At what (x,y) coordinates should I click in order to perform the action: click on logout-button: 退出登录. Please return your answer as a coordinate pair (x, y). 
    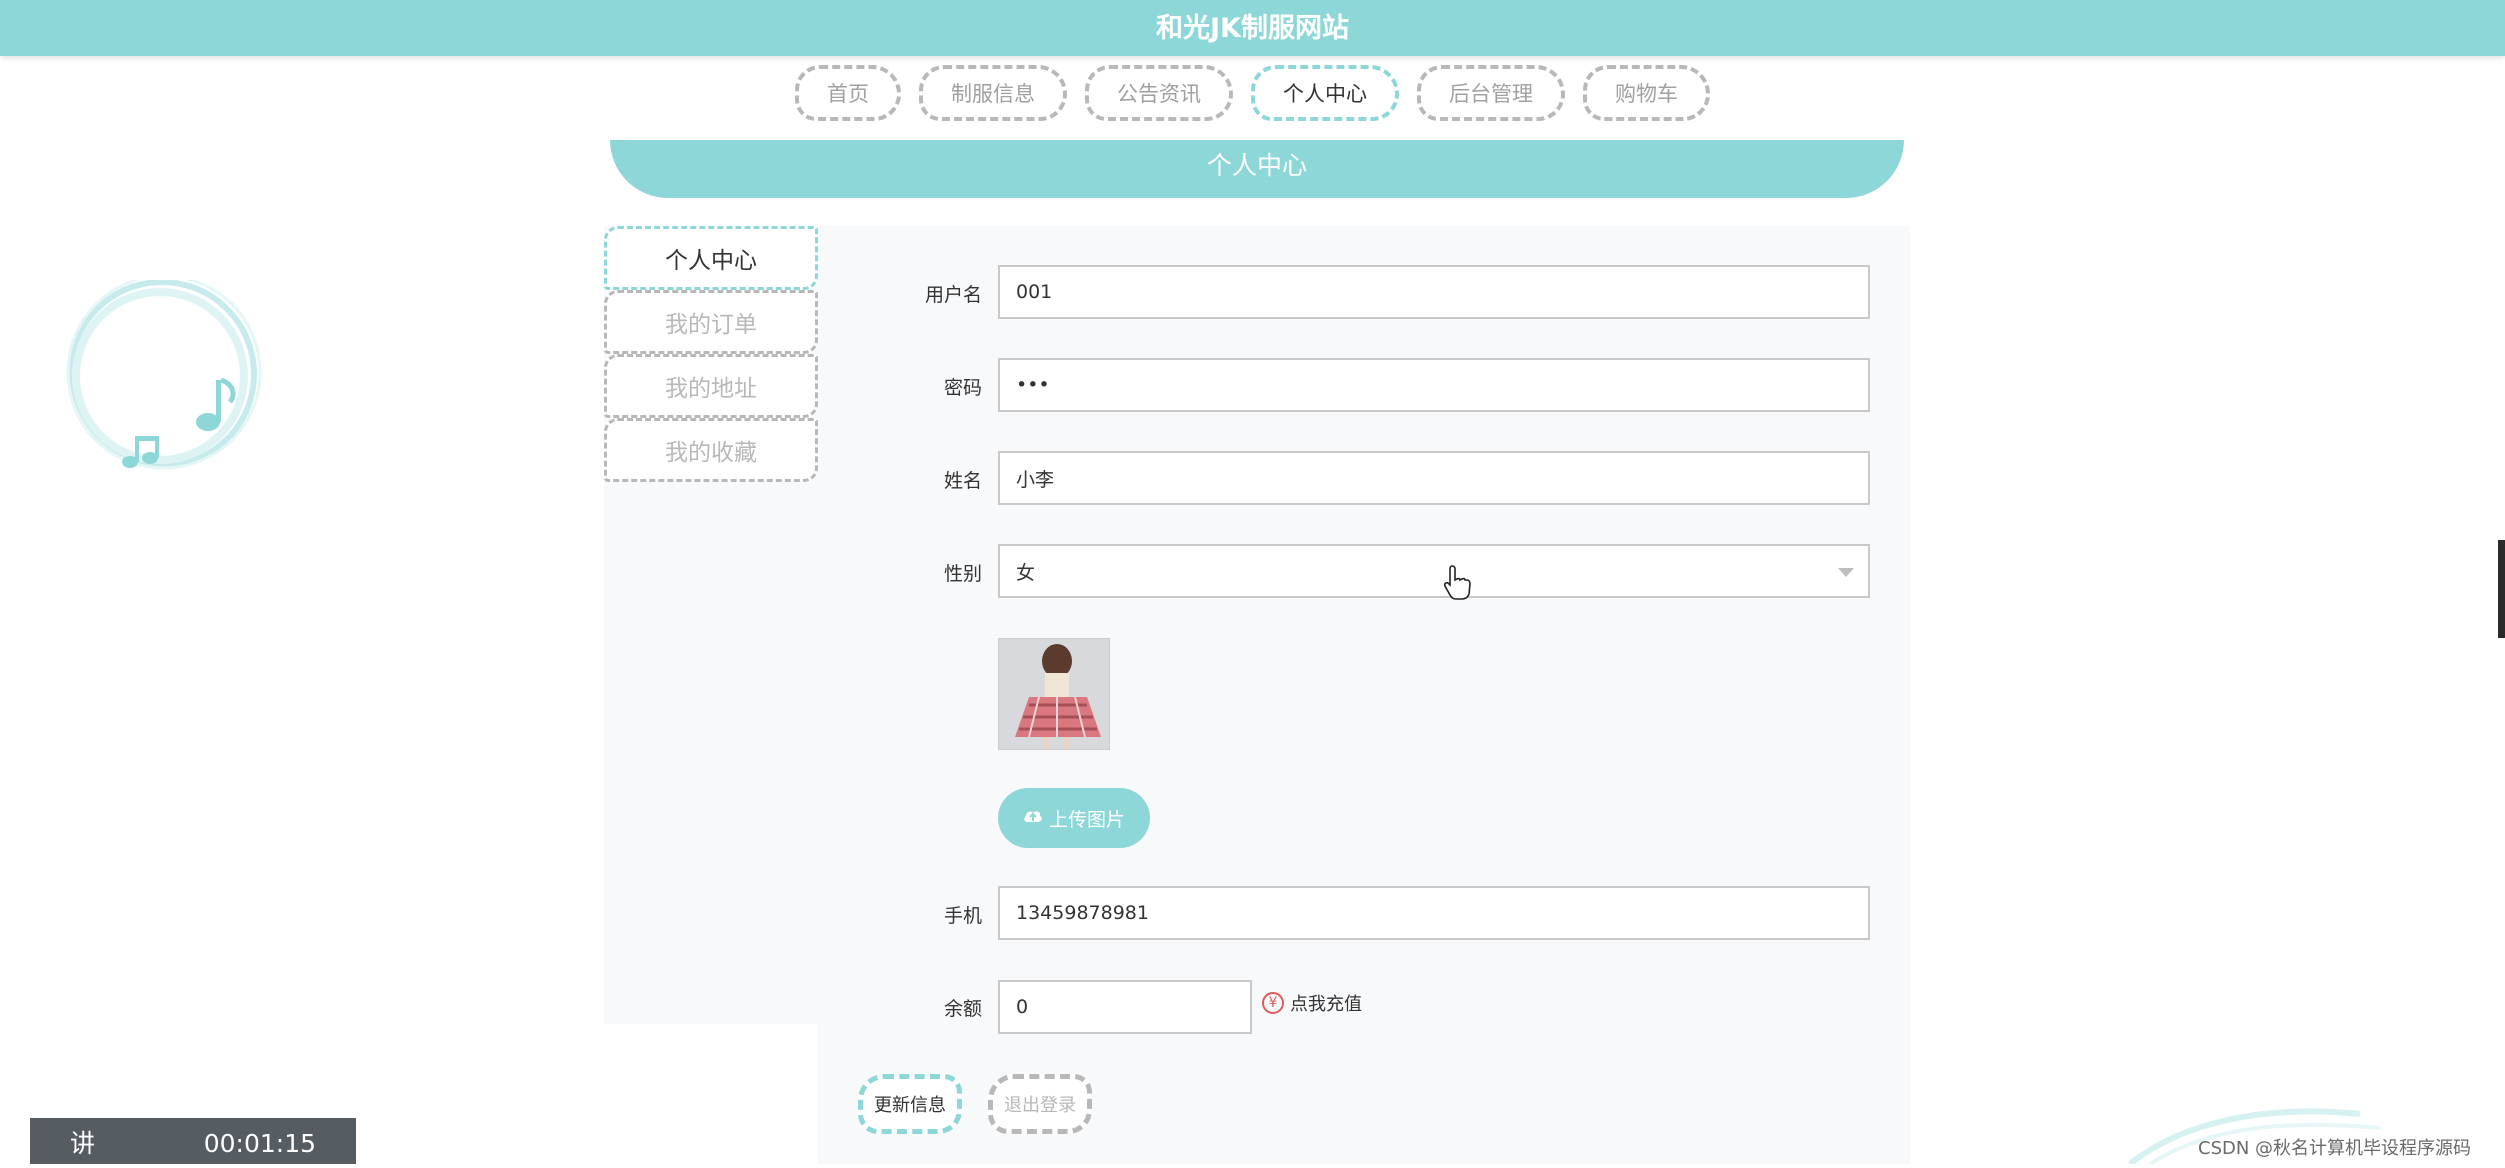
    Looking at the image, I should click on (1040, 1104).